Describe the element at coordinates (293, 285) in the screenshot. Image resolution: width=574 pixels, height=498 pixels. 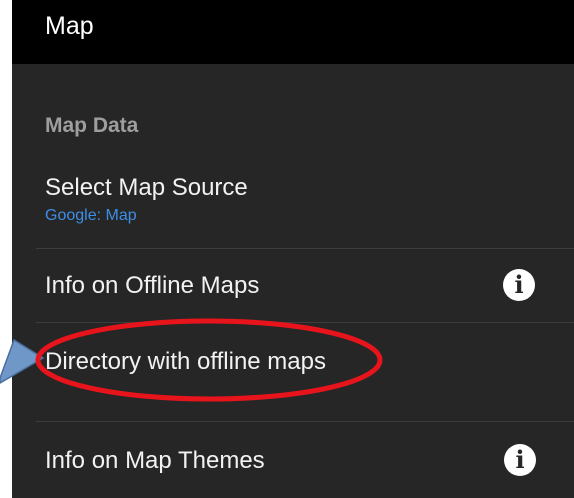
I see `pref-info-offline-maps: Info on Offline Maps i` at that location.